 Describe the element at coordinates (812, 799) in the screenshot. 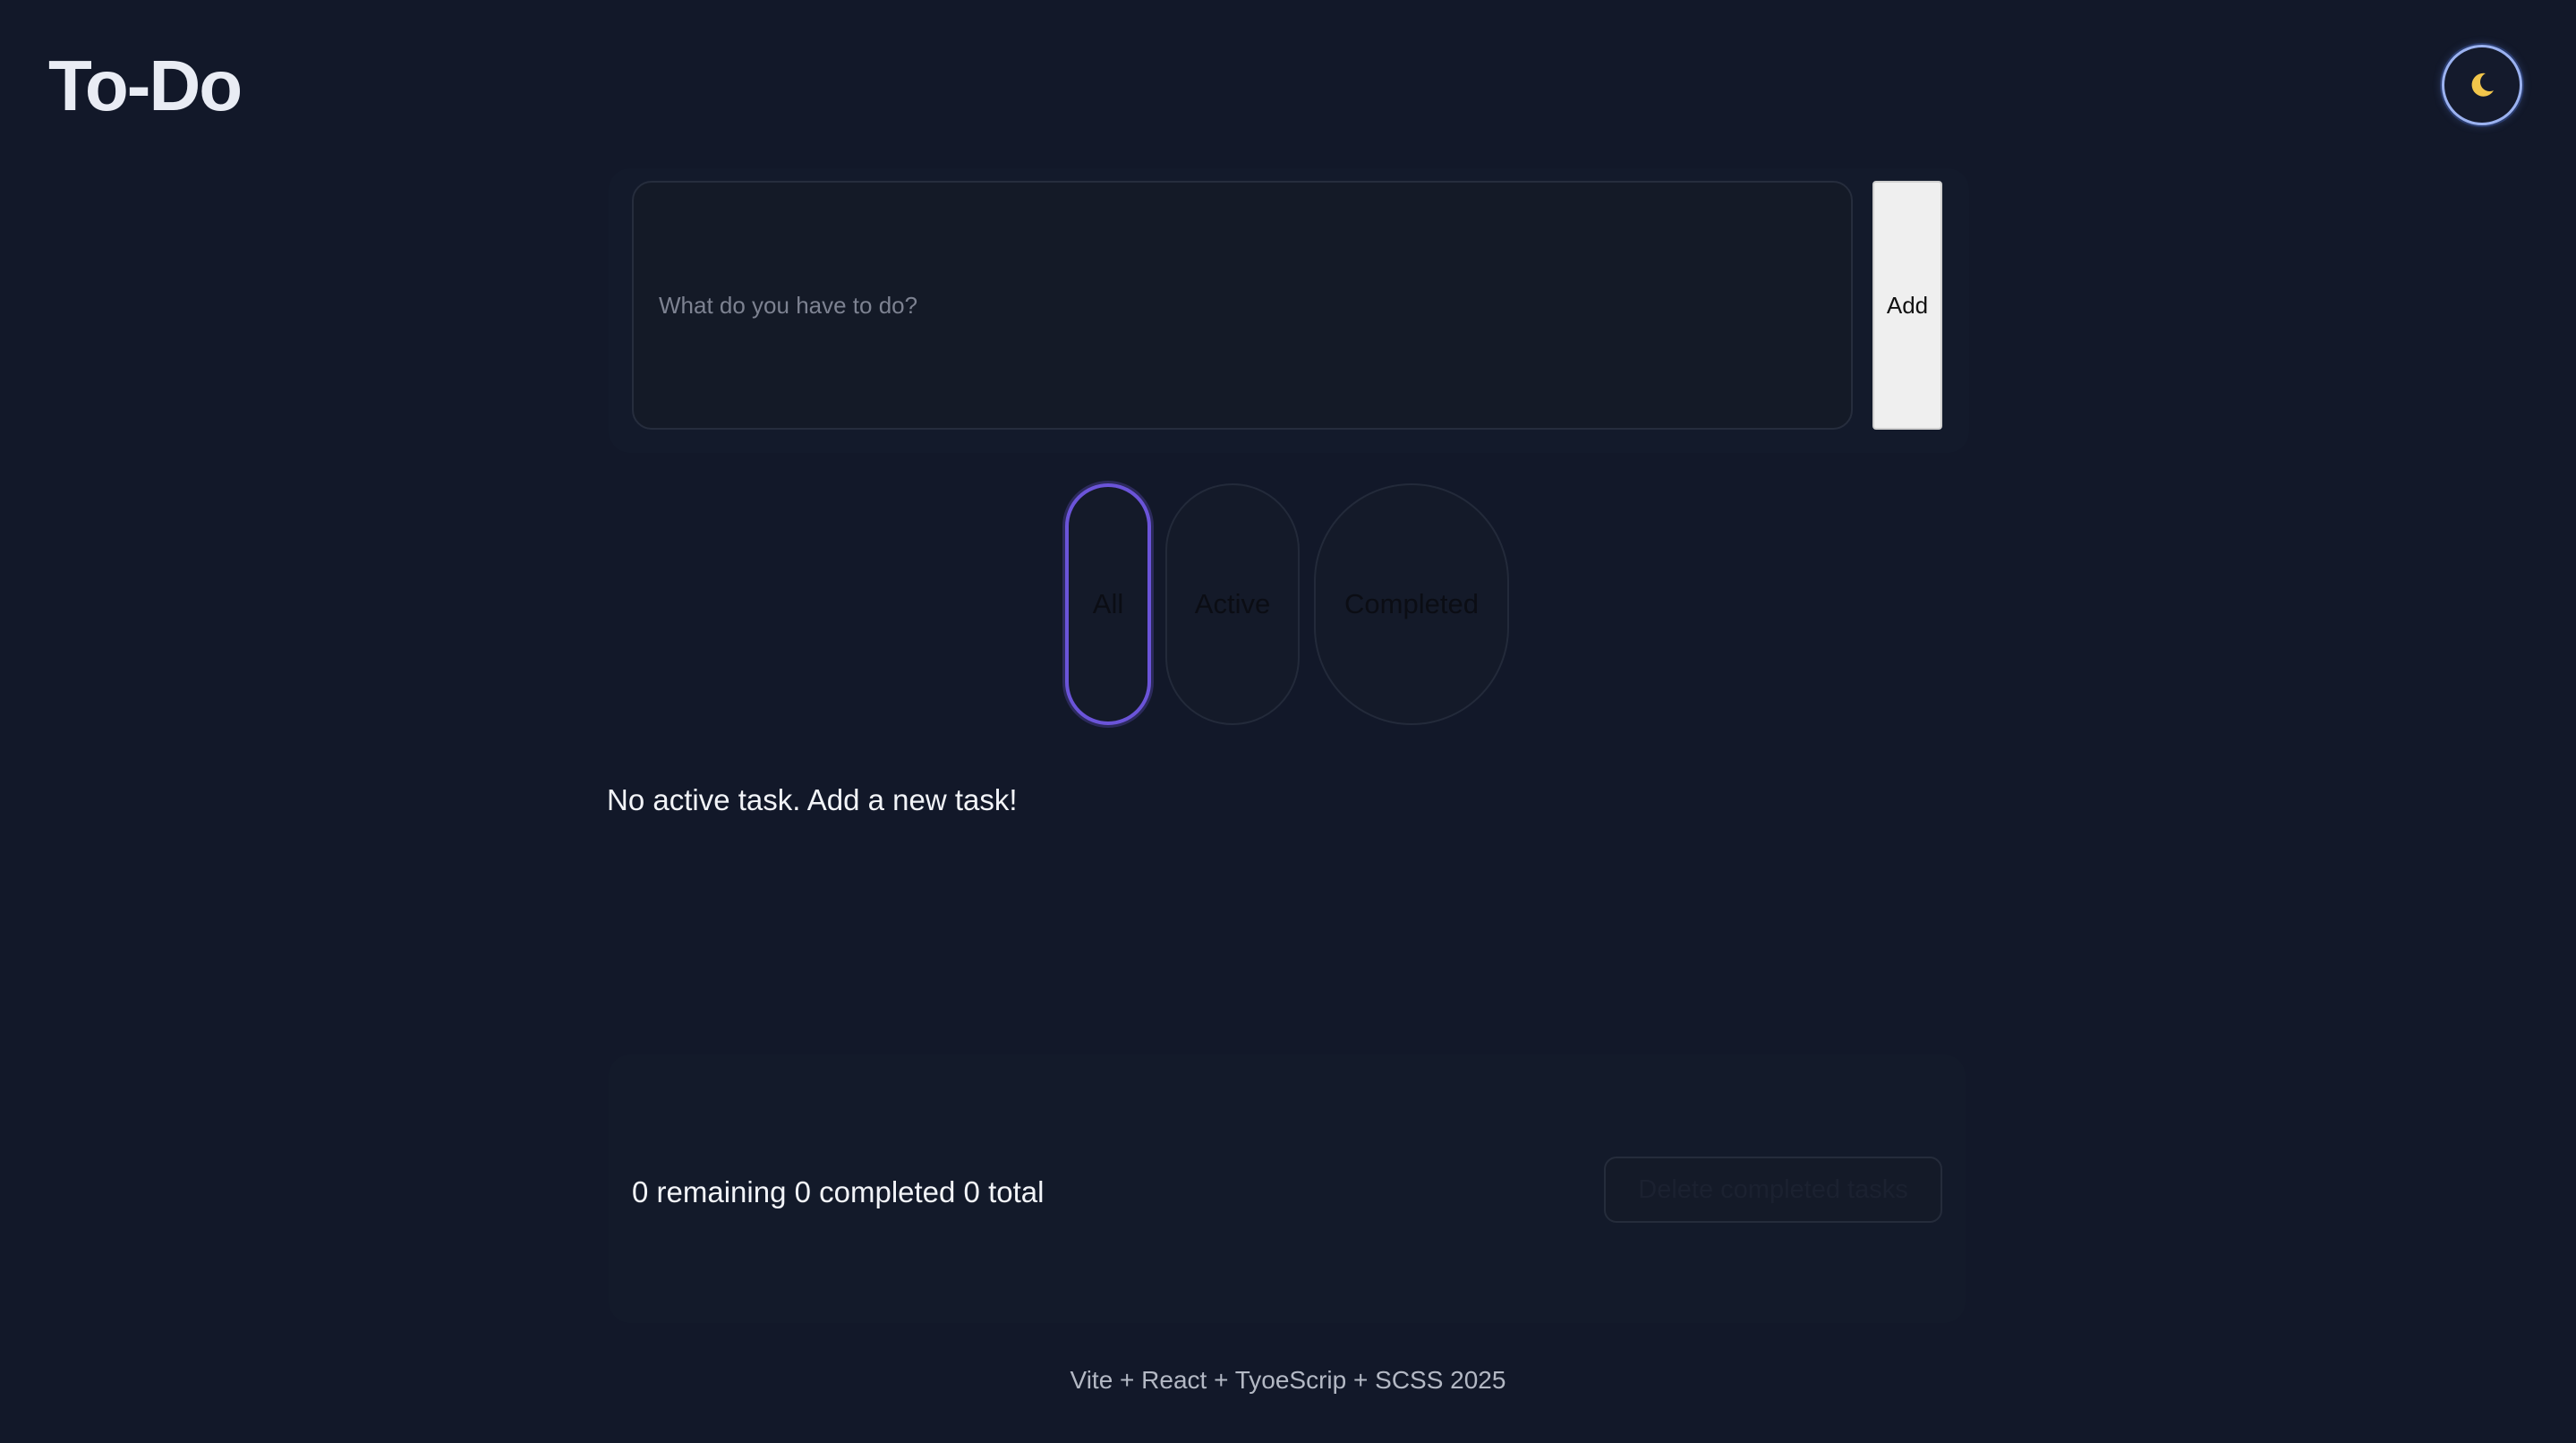

I see `empty-task-message: No active task. Add a new task!` at that location.